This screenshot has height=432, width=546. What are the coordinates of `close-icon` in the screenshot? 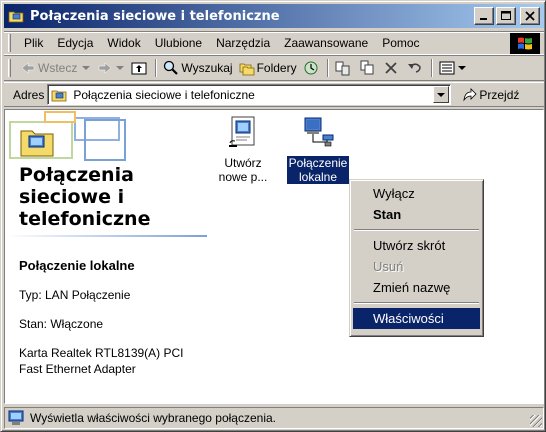 It's located at (530, 16).